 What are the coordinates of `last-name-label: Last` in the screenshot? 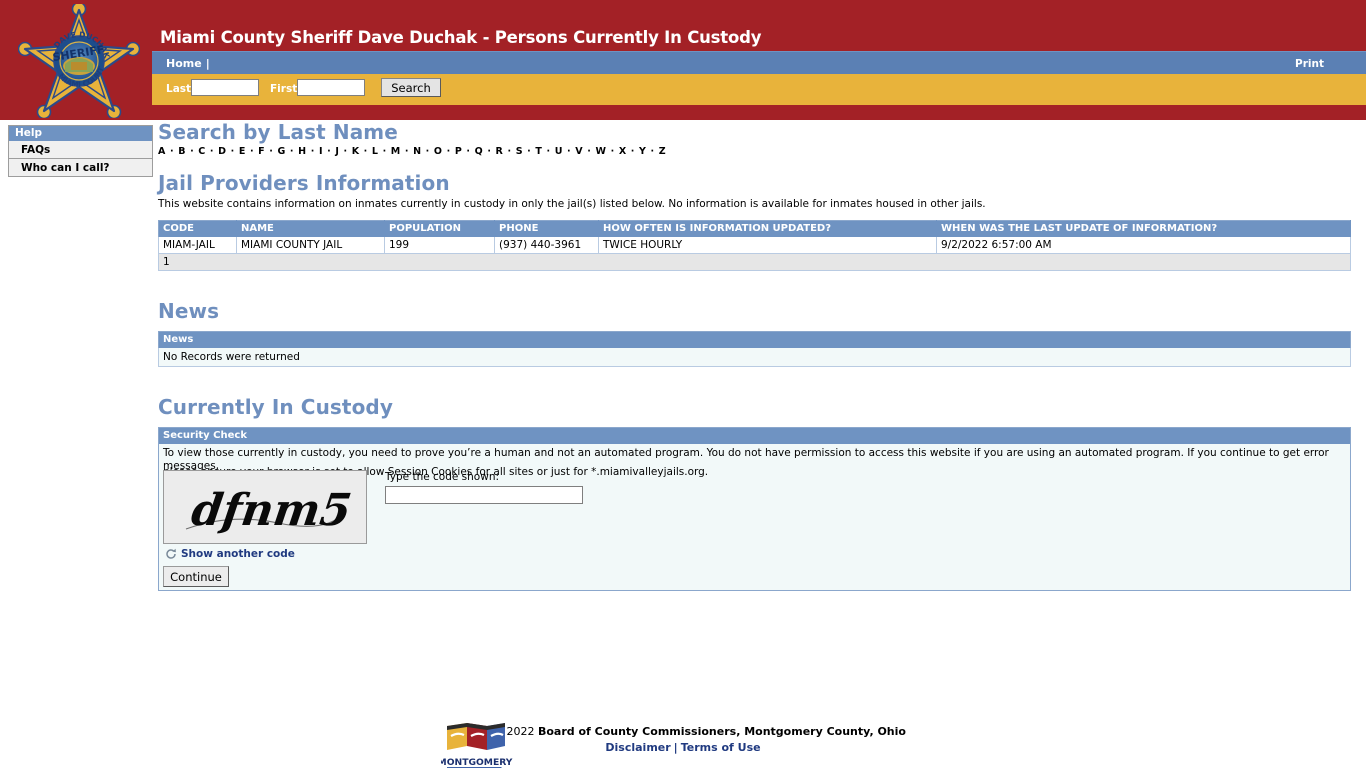 It's located at (179, 89).